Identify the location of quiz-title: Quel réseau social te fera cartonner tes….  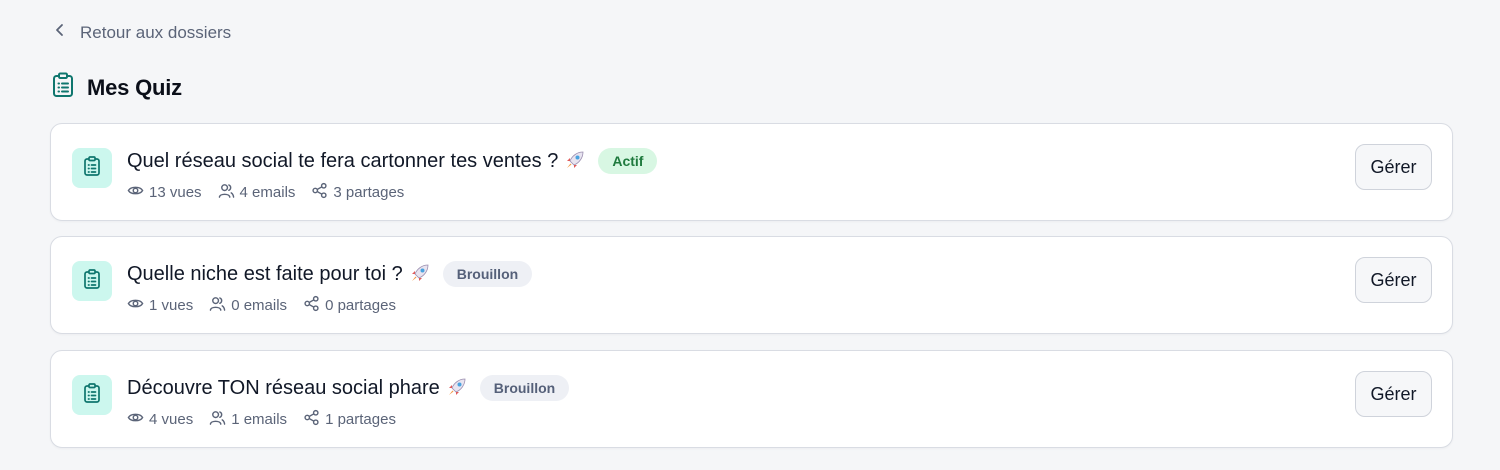
(356, 161).